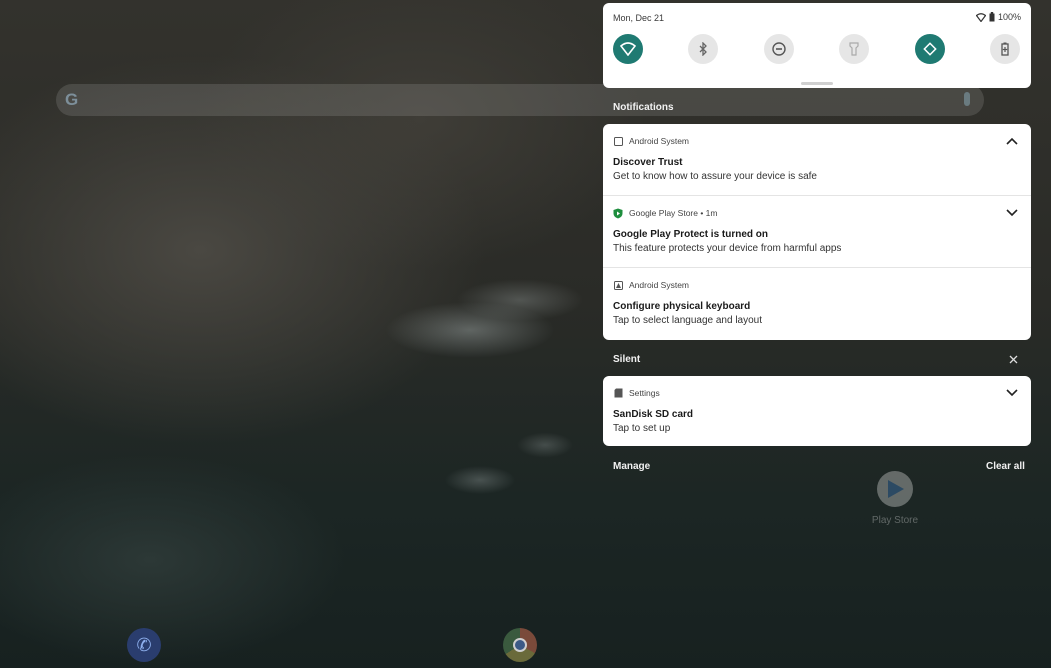 The width and height of the screenshot is (1051, 668). What do you see at coordinates (520, 100) in the screenshot?
I see `google-search-bar: G` at bounding box center [520, 100].